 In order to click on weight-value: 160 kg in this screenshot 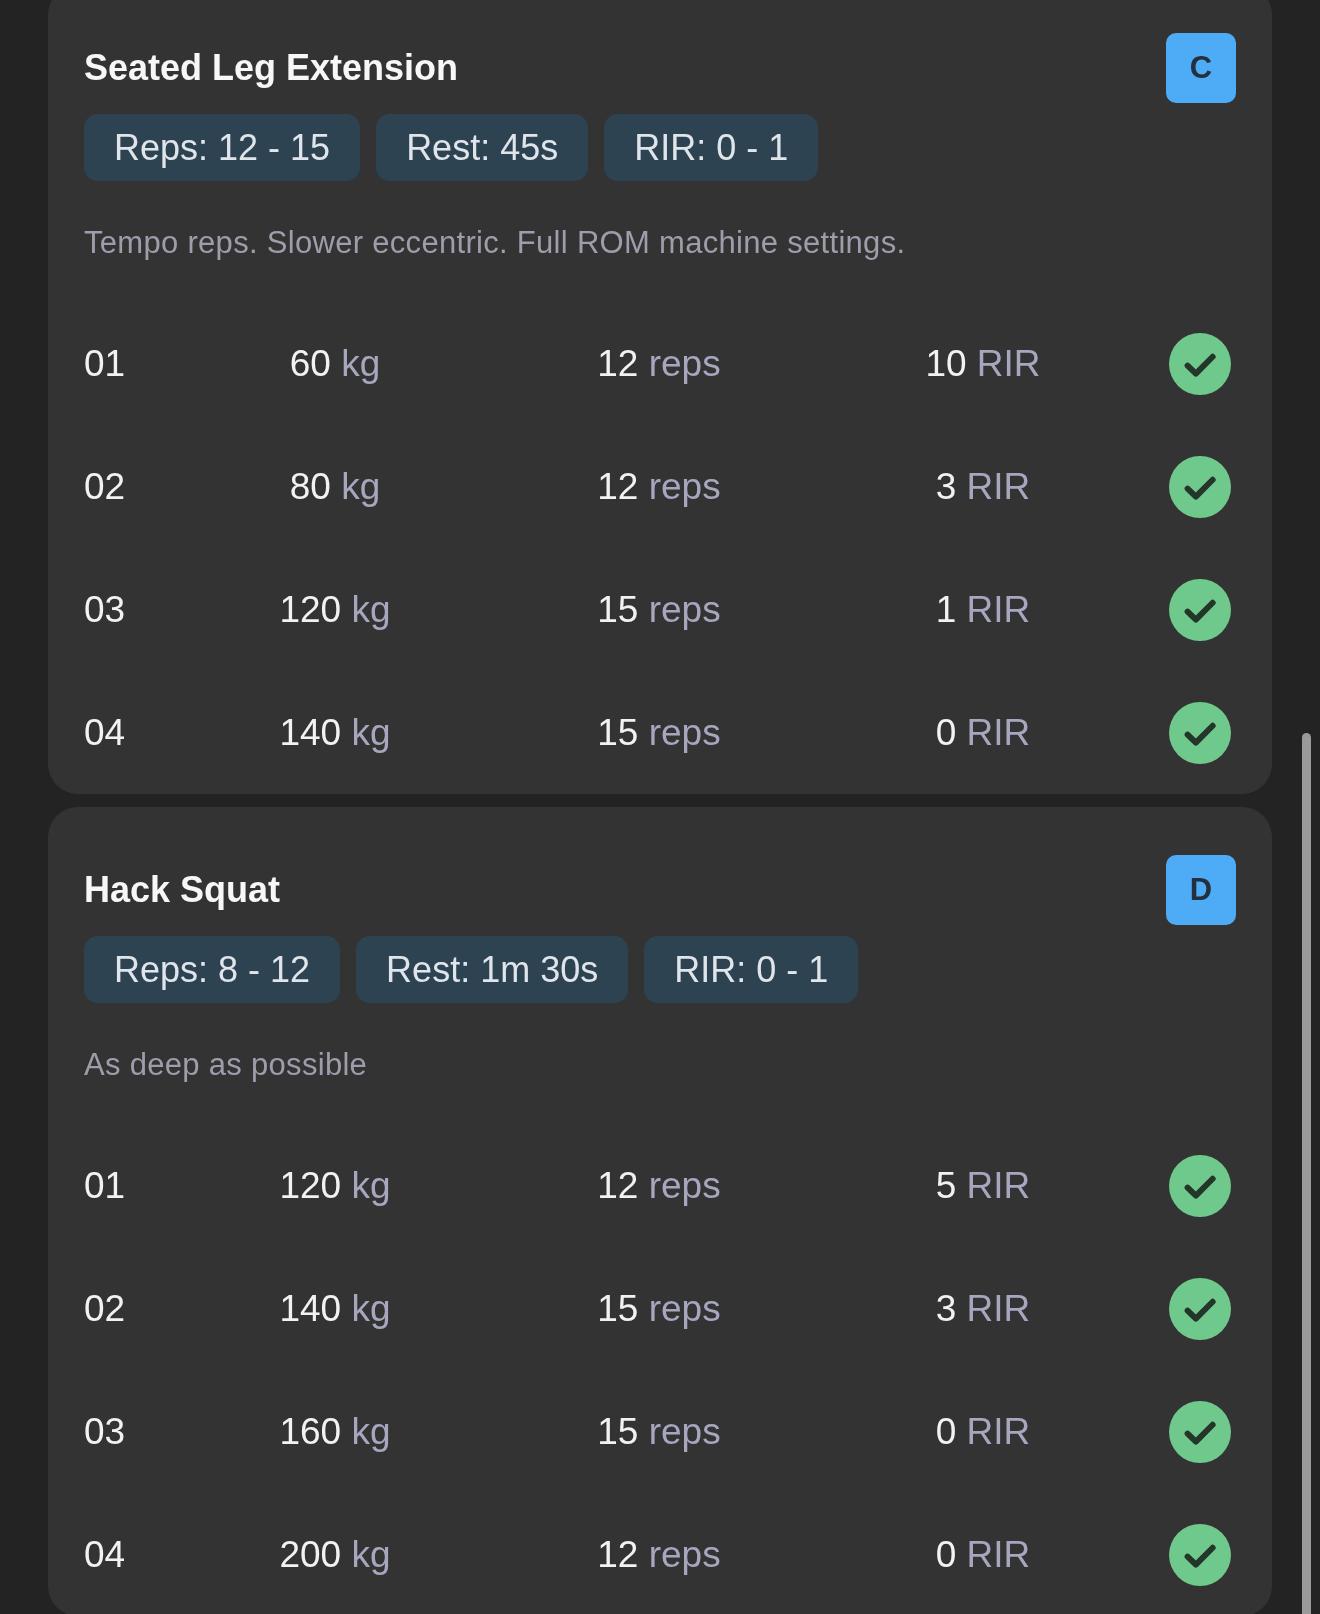, I will do `click(335, 1431)`.